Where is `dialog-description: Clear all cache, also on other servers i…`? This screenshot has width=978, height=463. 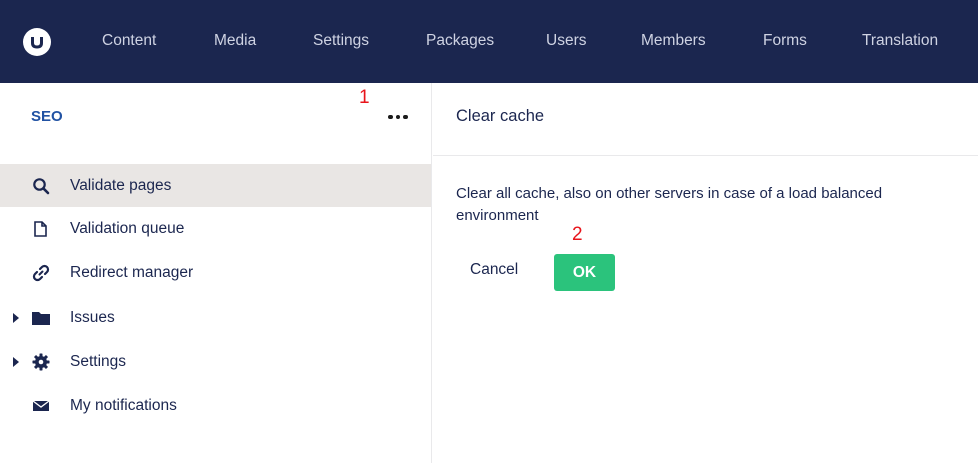 dialog-description: Clear all cache, also on other servers i… is located at coordinates (669, 204).